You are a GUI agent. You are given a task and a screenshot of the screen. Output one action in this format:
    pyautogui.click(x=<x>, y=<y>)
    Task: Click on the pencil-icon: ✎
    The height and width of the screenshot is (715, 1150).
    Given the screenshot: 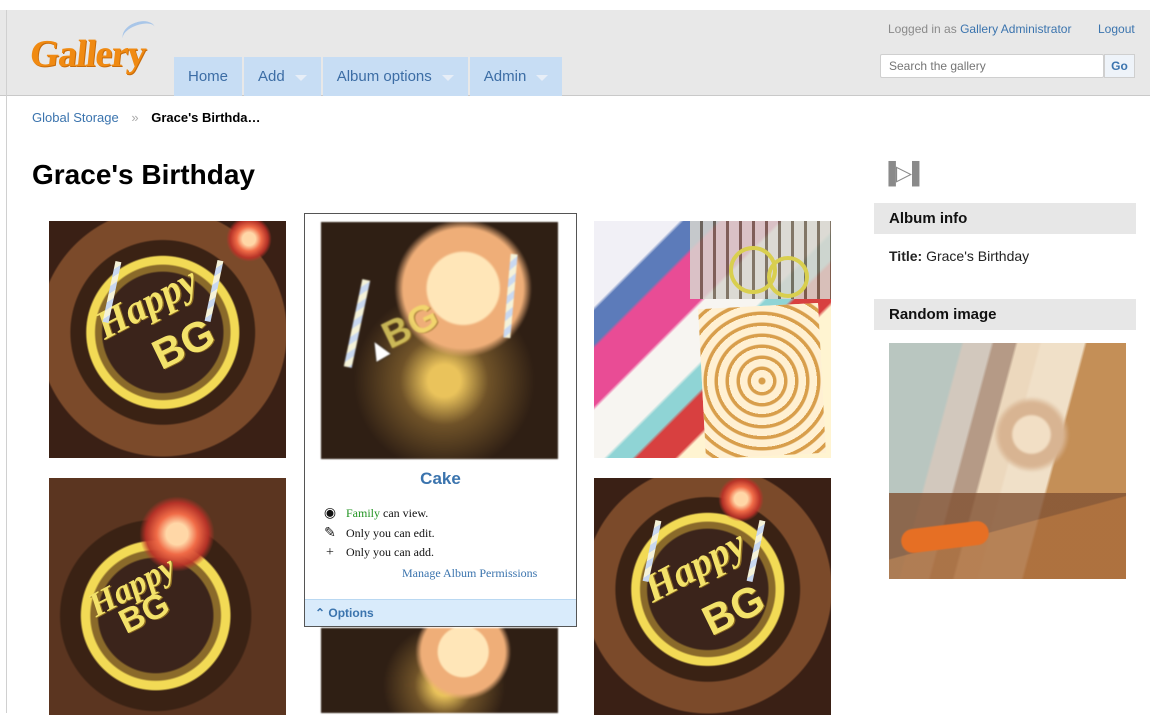 What is the action you would take?
    pyautogui.click(x=330, y=533)
    